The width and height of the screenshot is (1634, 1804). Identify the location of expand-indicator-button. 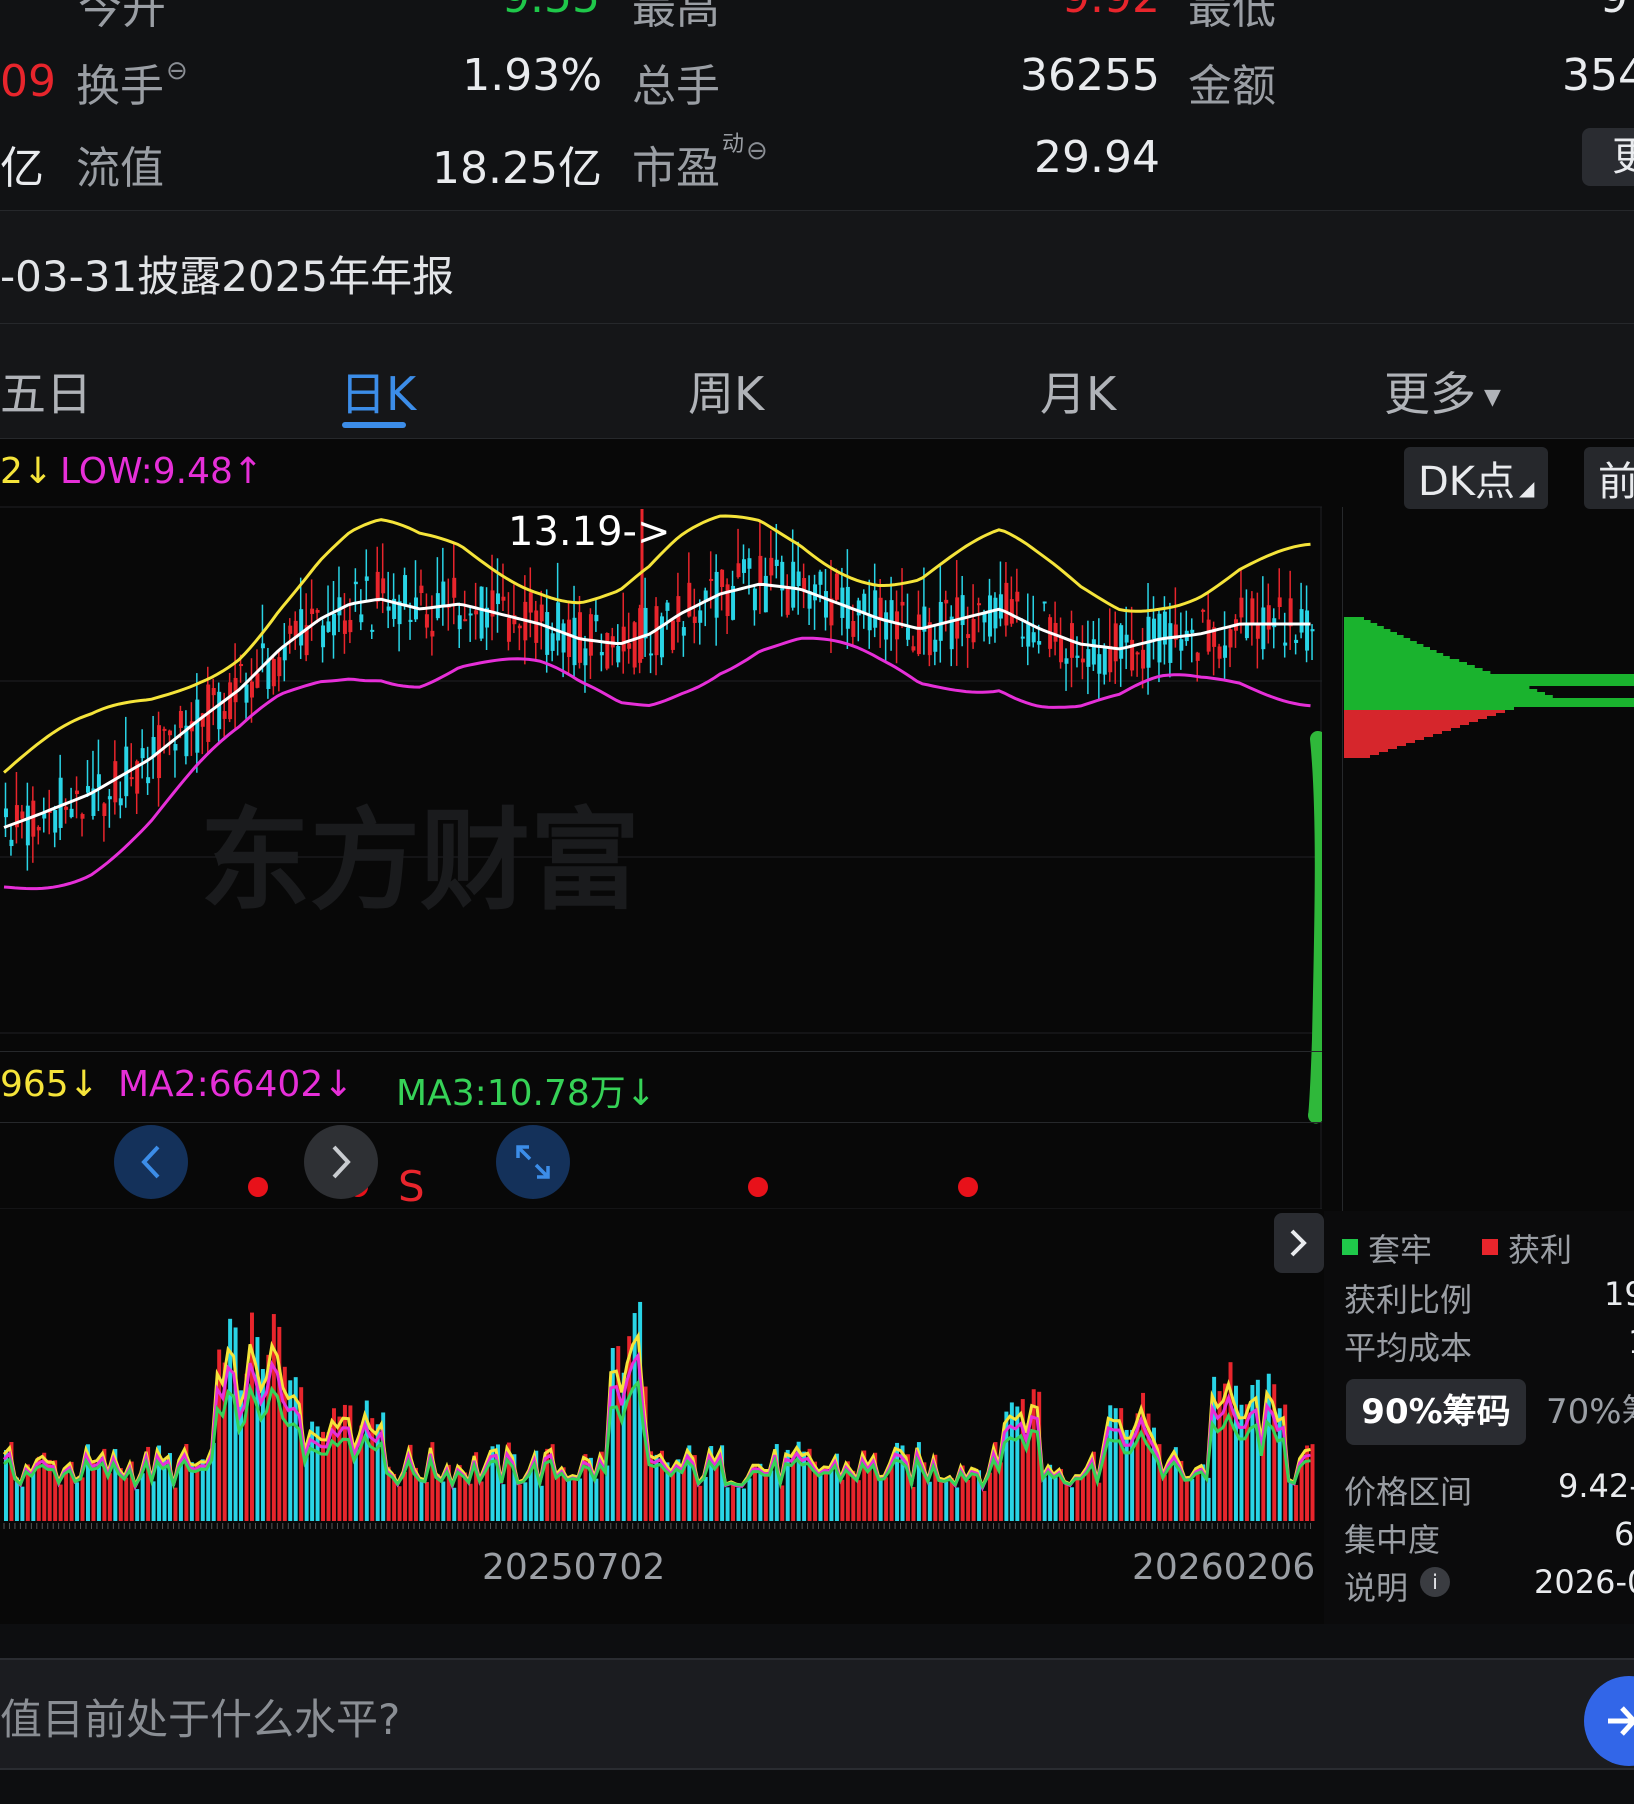
(1299, 1243).